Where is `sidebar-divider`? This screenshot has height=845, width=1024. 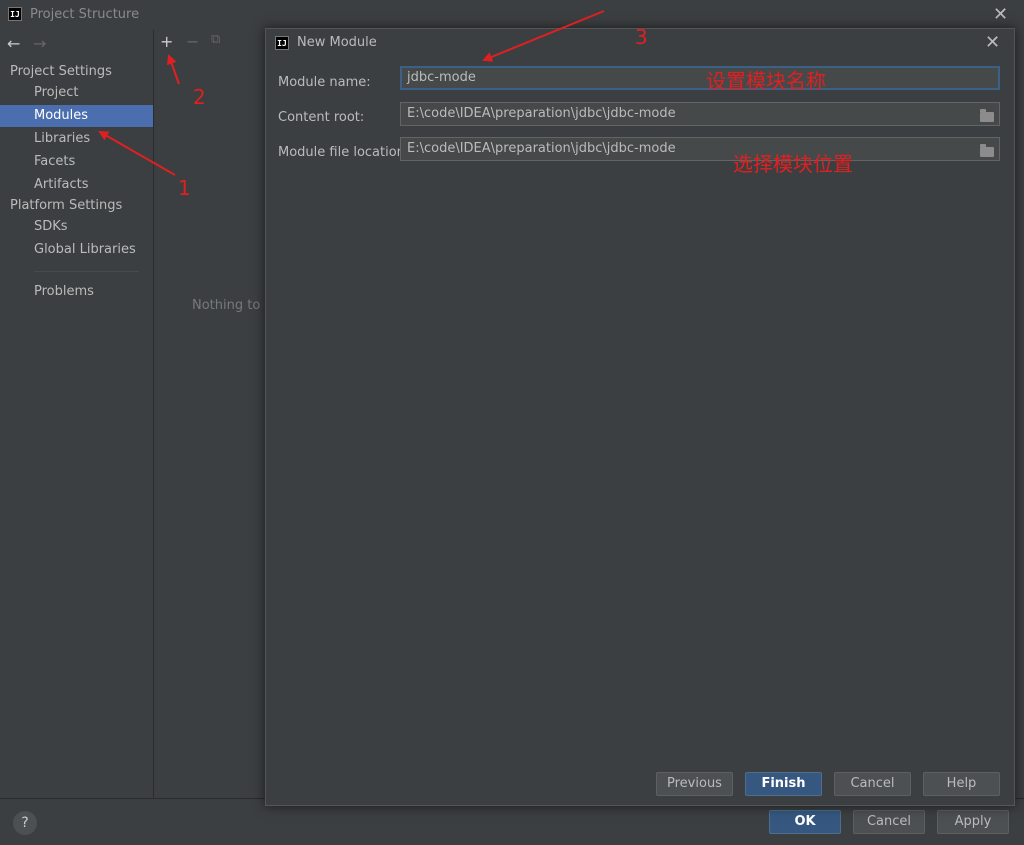
sidebar-divider is located at coordinates (86, 271).